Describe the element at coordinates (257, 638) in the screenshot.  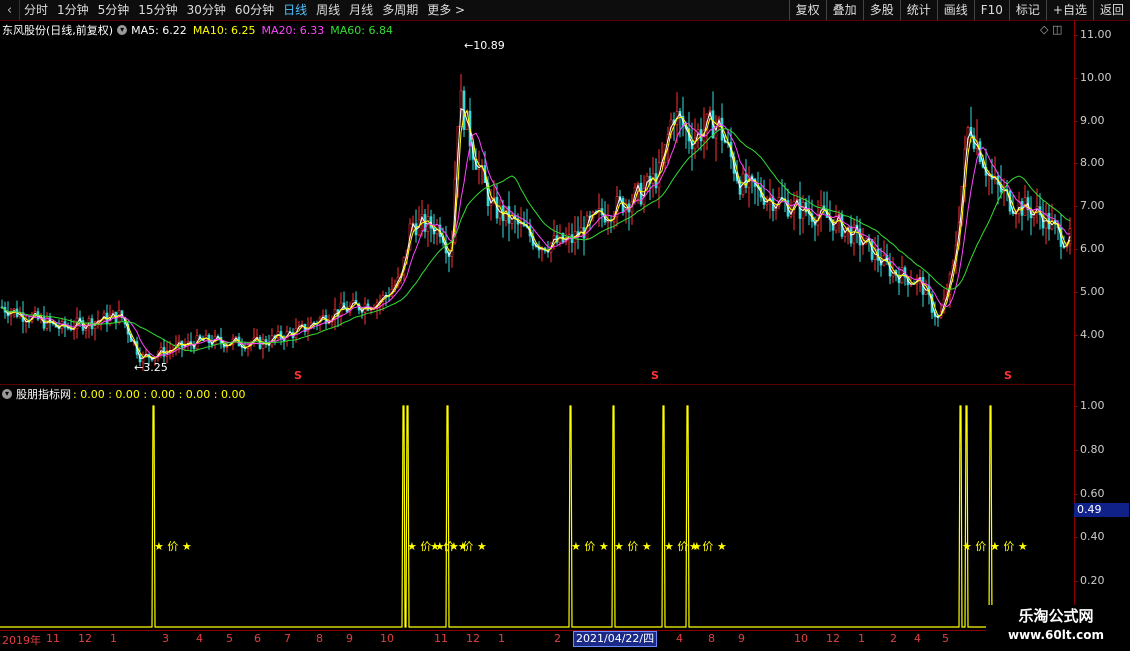
I see `date-label: 6` at that location.